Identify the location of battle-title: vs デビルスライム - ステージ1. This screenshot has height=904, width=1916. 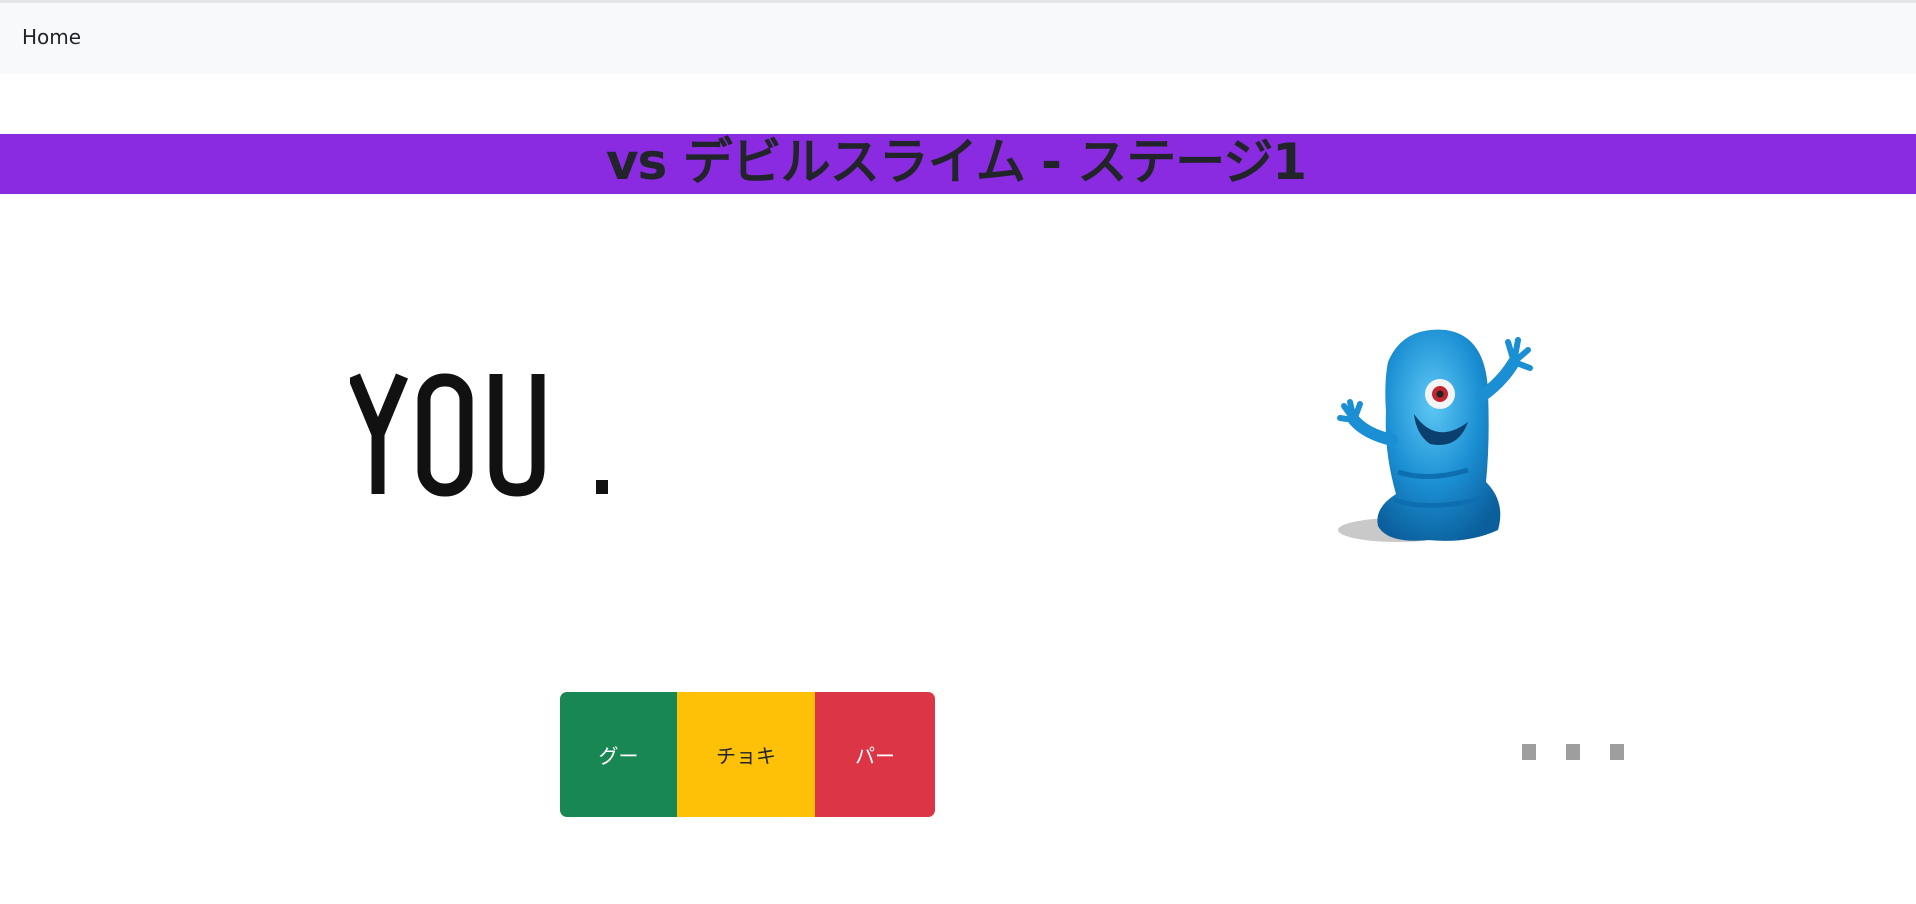
(956, 162).